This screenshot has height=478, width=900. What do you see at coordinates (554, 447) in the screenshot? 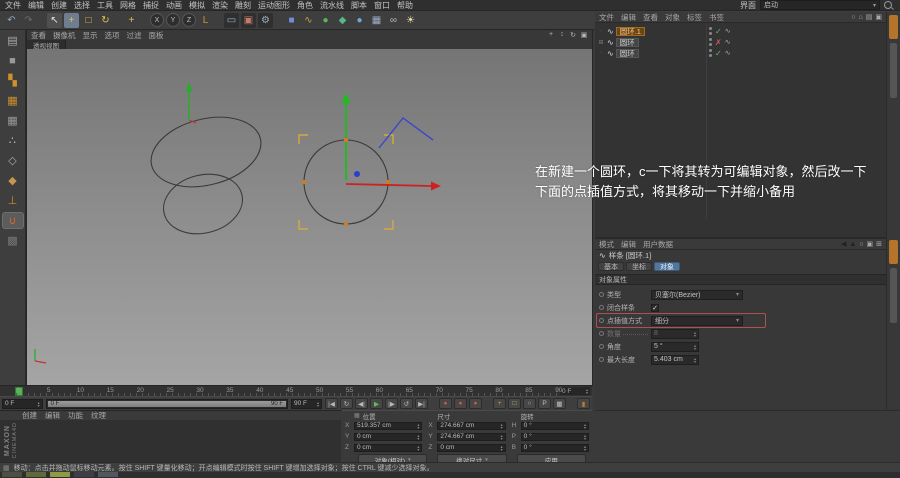
I see `rotation-b-field: 0 ° ▴ ▾` at bounding box center [554, 447].